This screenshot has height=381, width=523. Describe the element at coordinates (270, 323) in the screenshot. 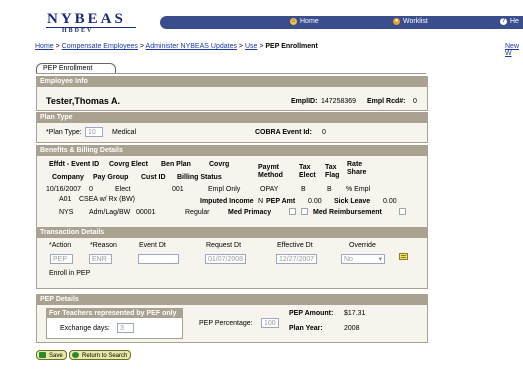

I see `pep-percentage-field: 100` at that location.